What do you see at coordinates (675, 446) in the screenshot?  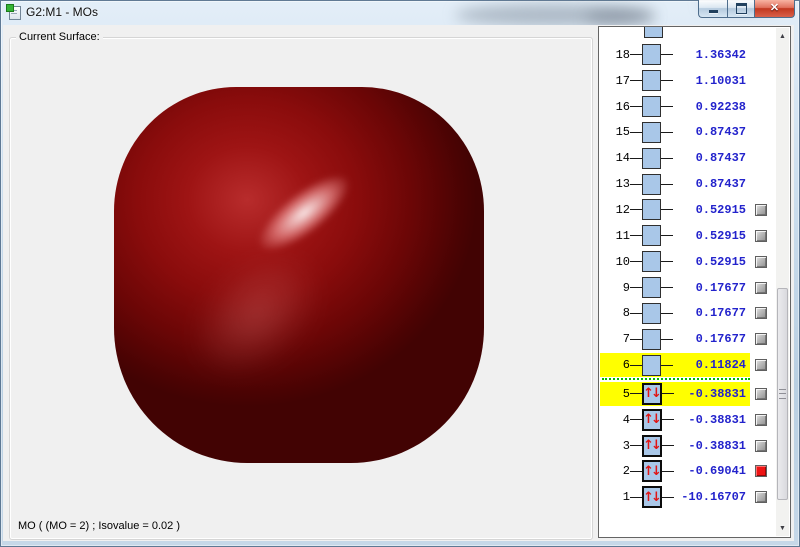 I see `mo-row-main: 3 ↑↓ -0.38831` at bounding box center [675, 446].